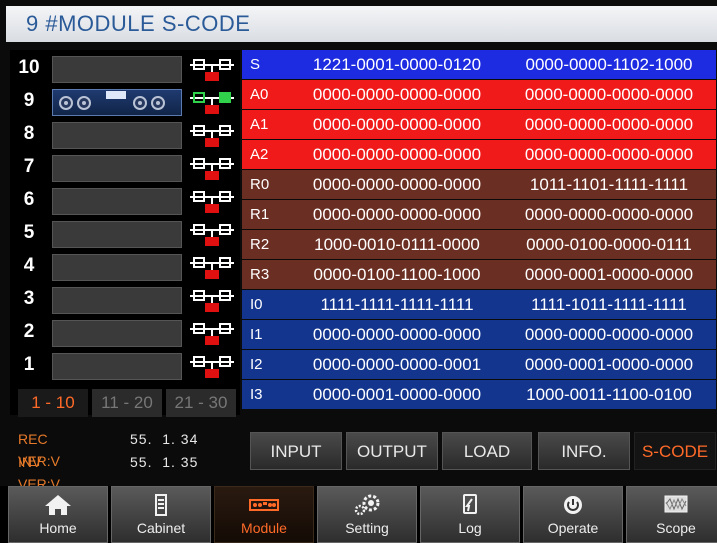 The height and width of the screenshot is (543, 717). I want to click on code-value-2: 1000-0011-1100-0100, so click(609, 394).